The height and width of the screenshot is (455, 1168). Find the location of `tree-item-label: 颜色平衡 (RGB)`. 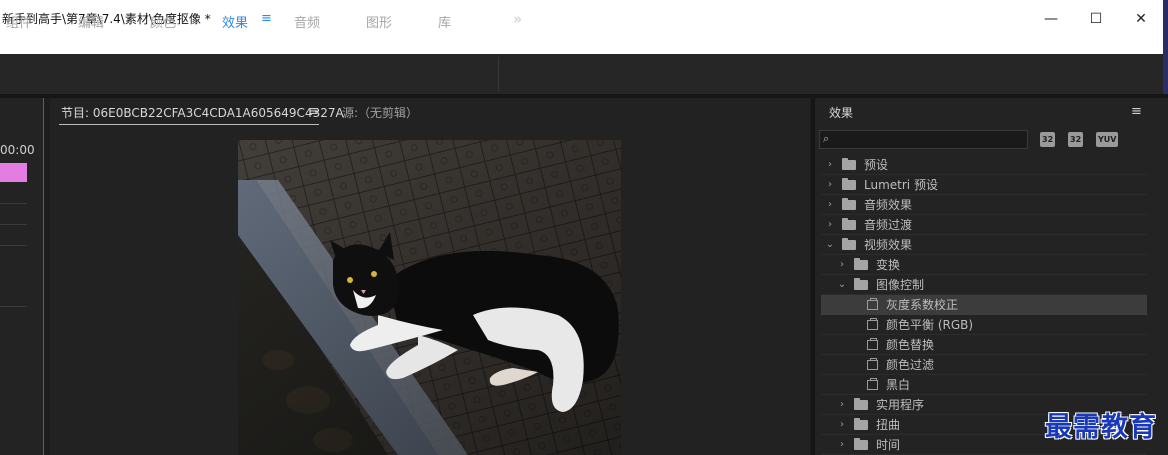

tree-item-label: 颜色平衡 (RGB) is located at coordinates (930, 325).